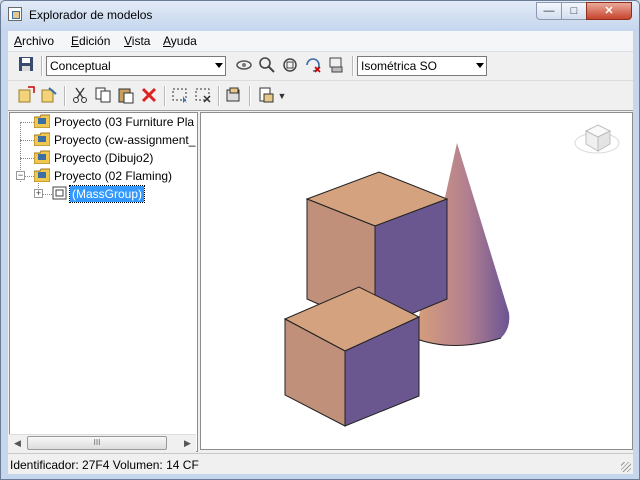  I want to click on close-button: ✕, so click(609, 11).